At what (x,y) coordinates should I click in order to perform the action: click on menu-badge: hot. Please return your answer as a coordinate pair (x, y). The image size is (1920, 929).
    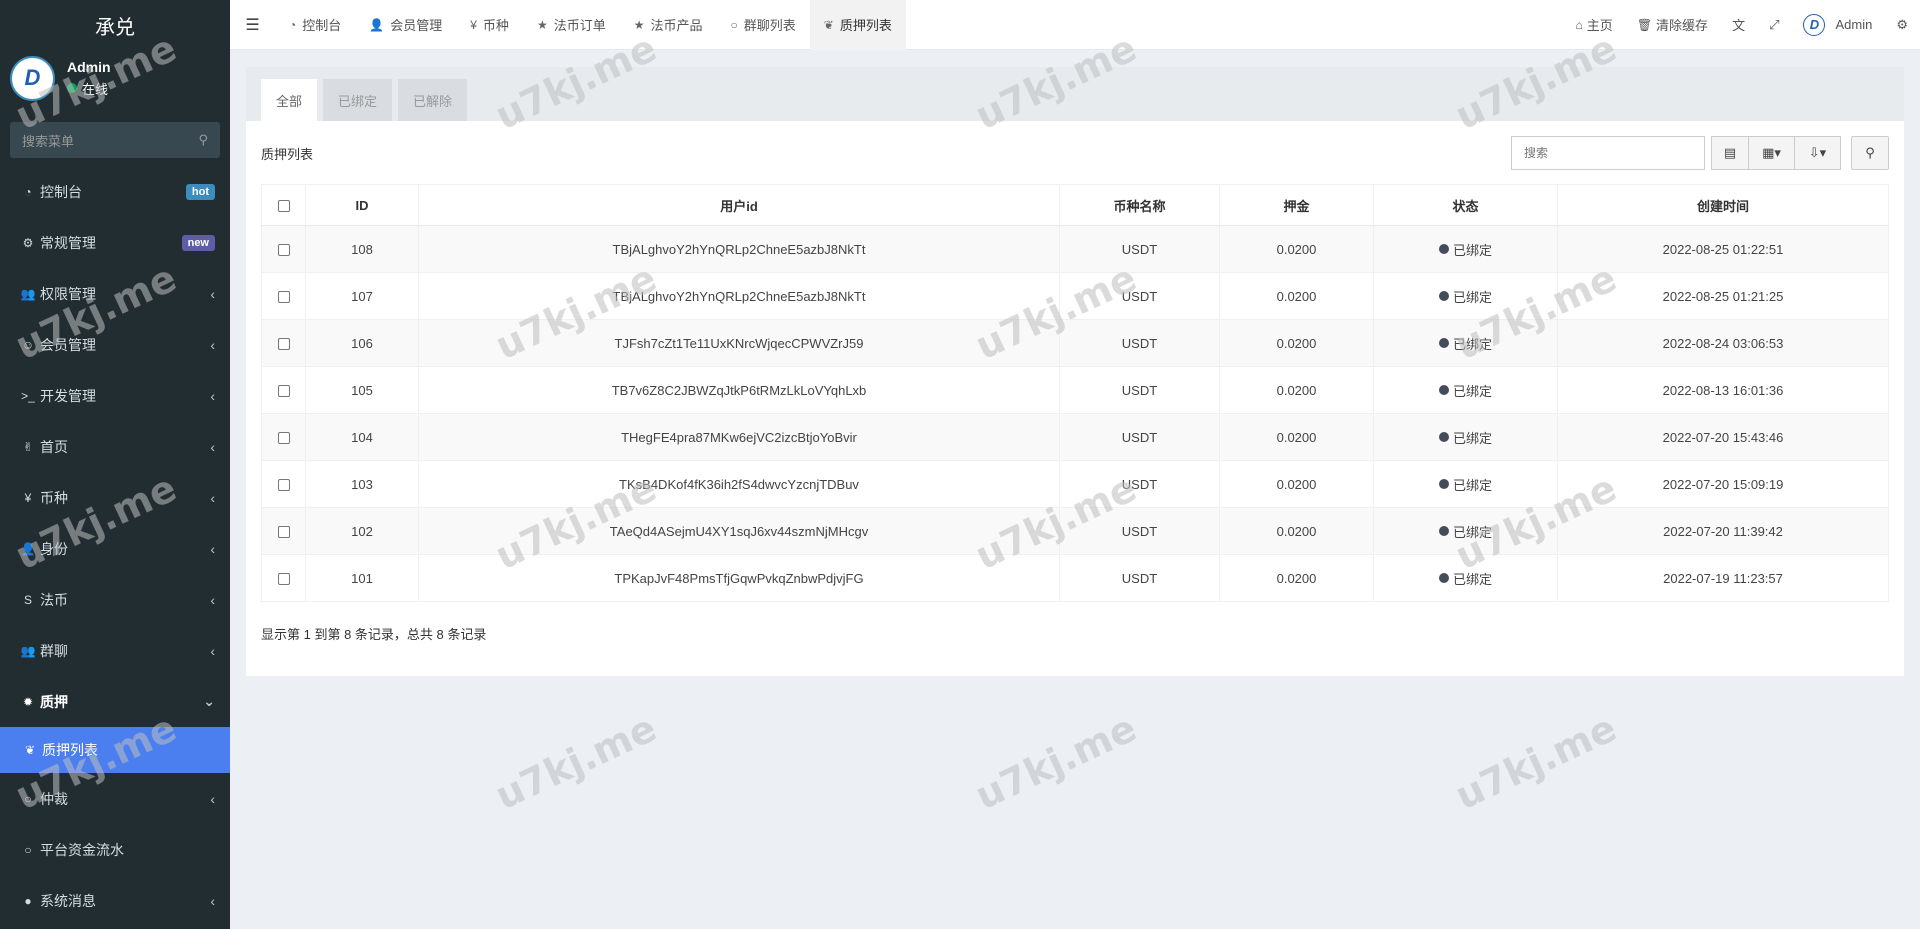
    Looking at the image, I should click on (200, 191).